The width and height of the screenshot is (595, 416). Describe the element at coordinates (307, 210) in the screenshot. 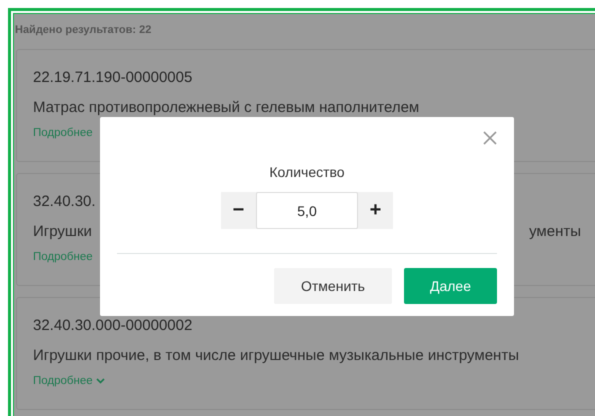

I see `quantity-field: 5,0` at that location.